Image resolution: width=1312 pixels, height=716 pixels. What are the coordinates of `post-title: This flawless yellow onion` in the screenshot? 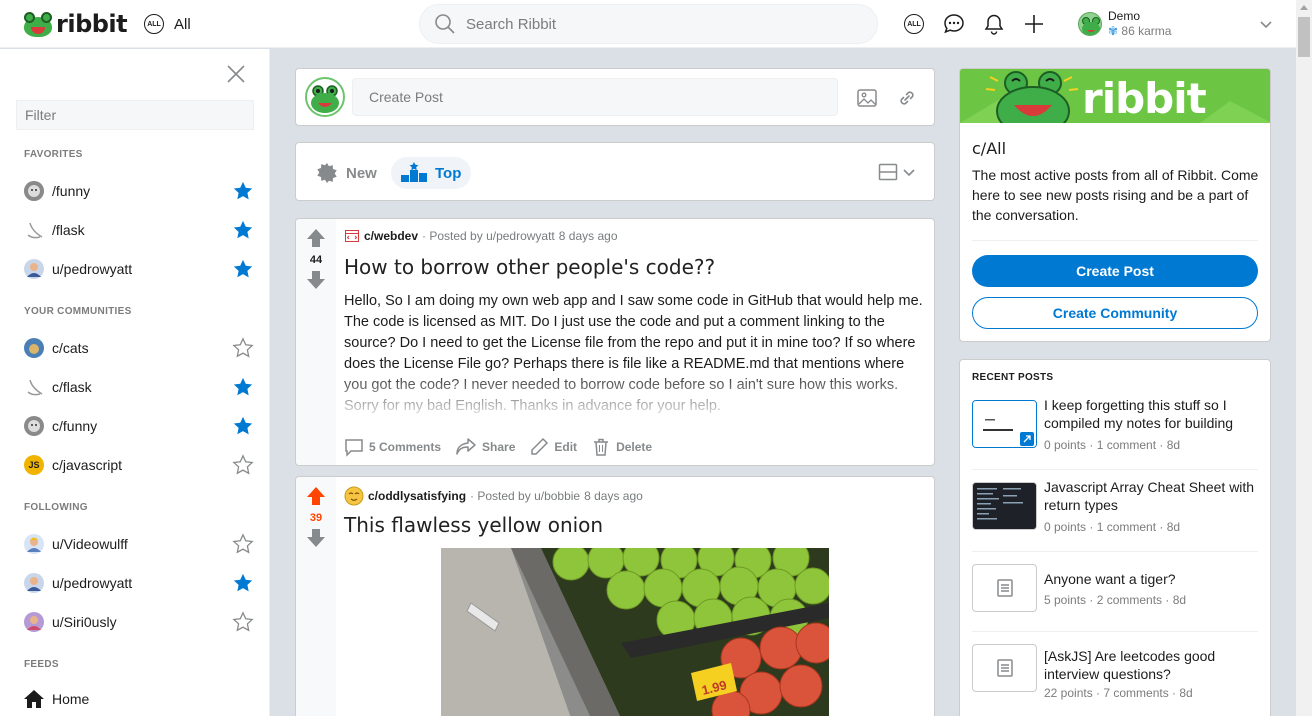 It's located at (473, 525).